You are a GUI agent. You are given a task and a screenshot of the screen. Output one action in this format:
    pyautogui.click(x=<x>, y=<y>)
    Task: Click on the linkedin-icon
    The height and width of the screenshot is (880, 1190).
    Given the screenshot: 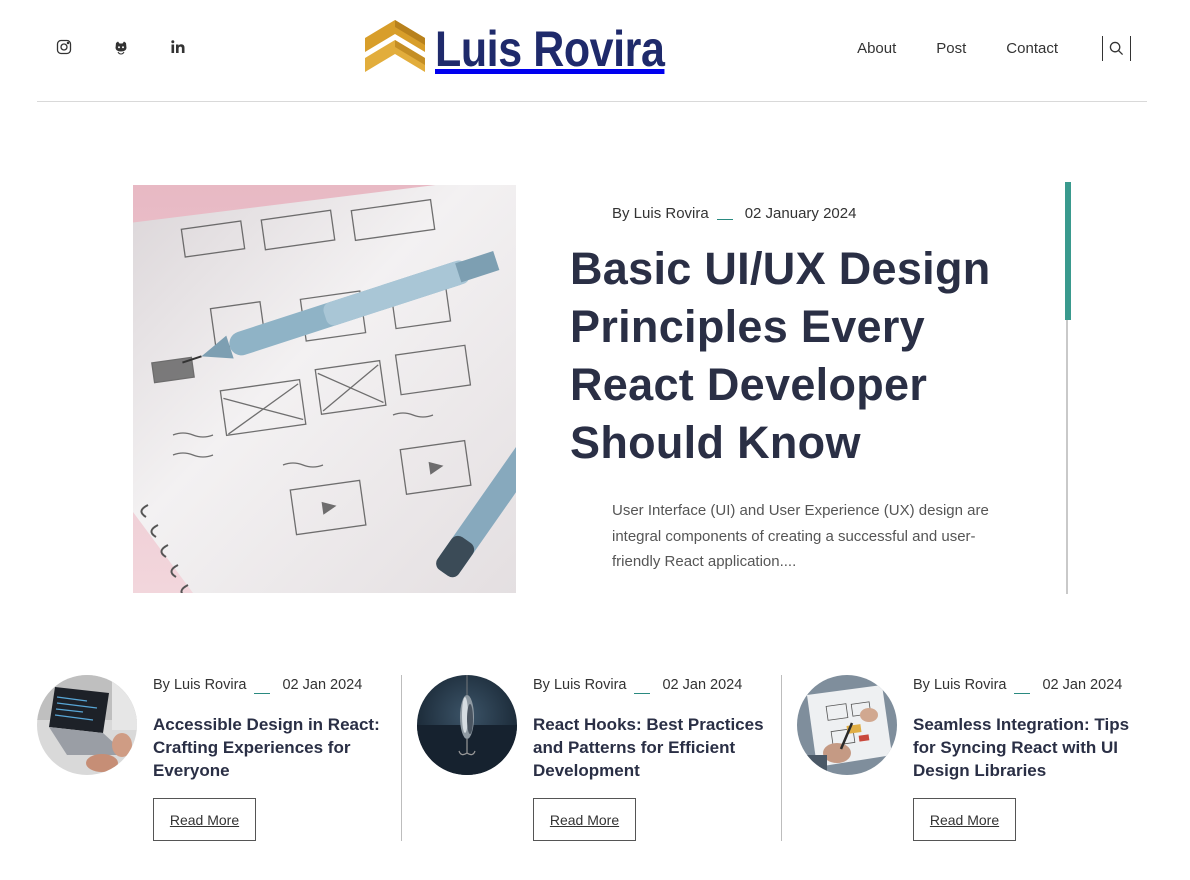 What is the action you would take?
    pyautogui.click(x=178, y=46)
    